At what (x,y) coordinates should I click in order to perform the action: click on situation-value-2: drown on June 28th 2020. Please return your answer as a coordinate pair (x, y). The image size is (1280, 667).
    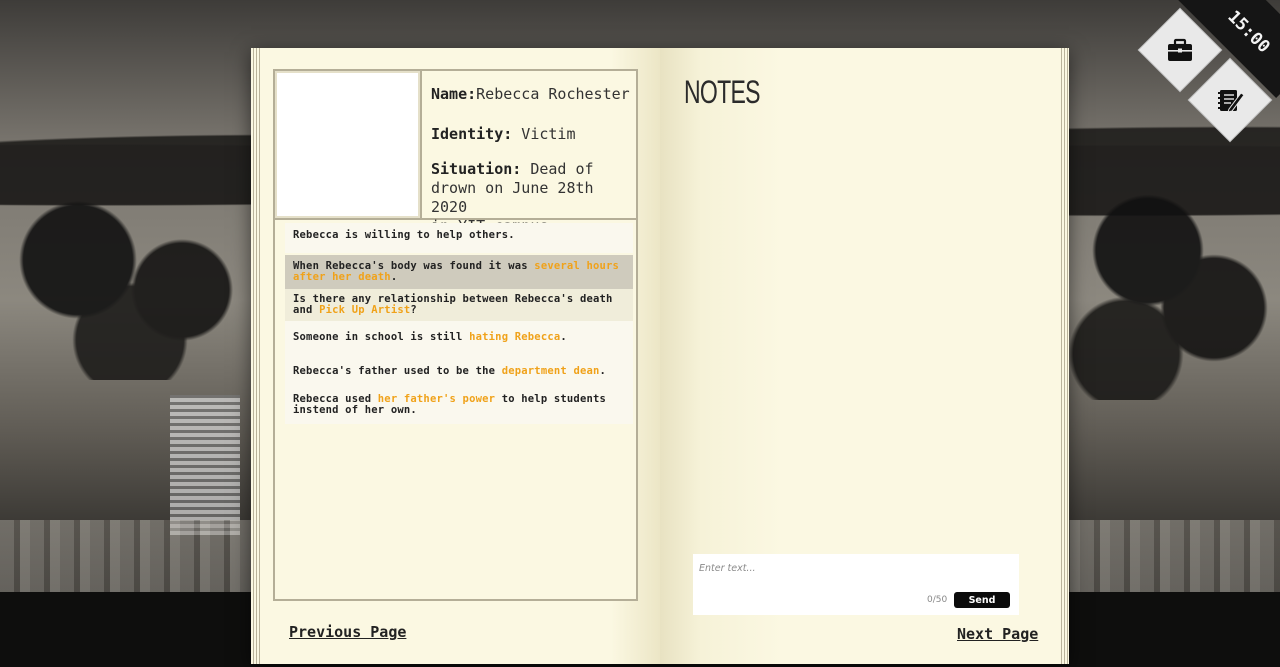
    Looking at the image, I should click on (512, 197).